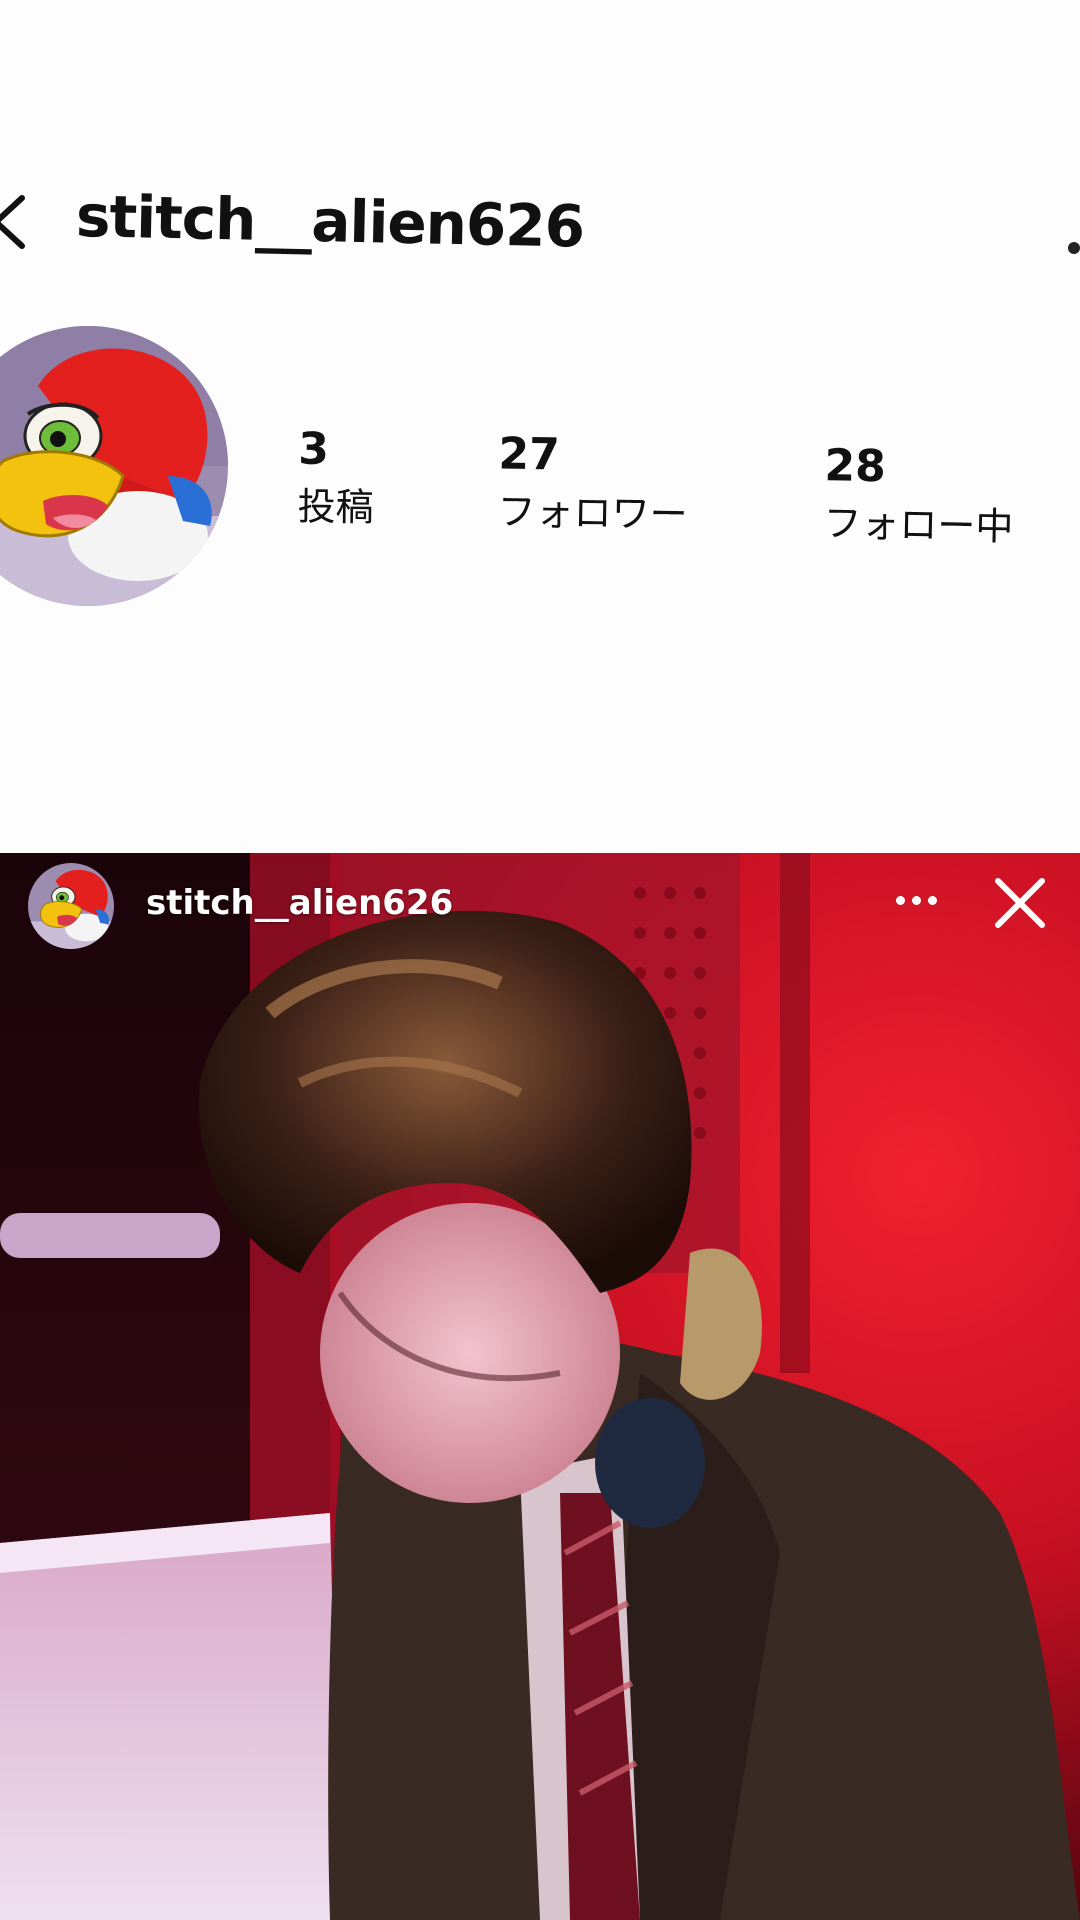  I want to click on stat-posts: 3 投稿, so click(335, 476).